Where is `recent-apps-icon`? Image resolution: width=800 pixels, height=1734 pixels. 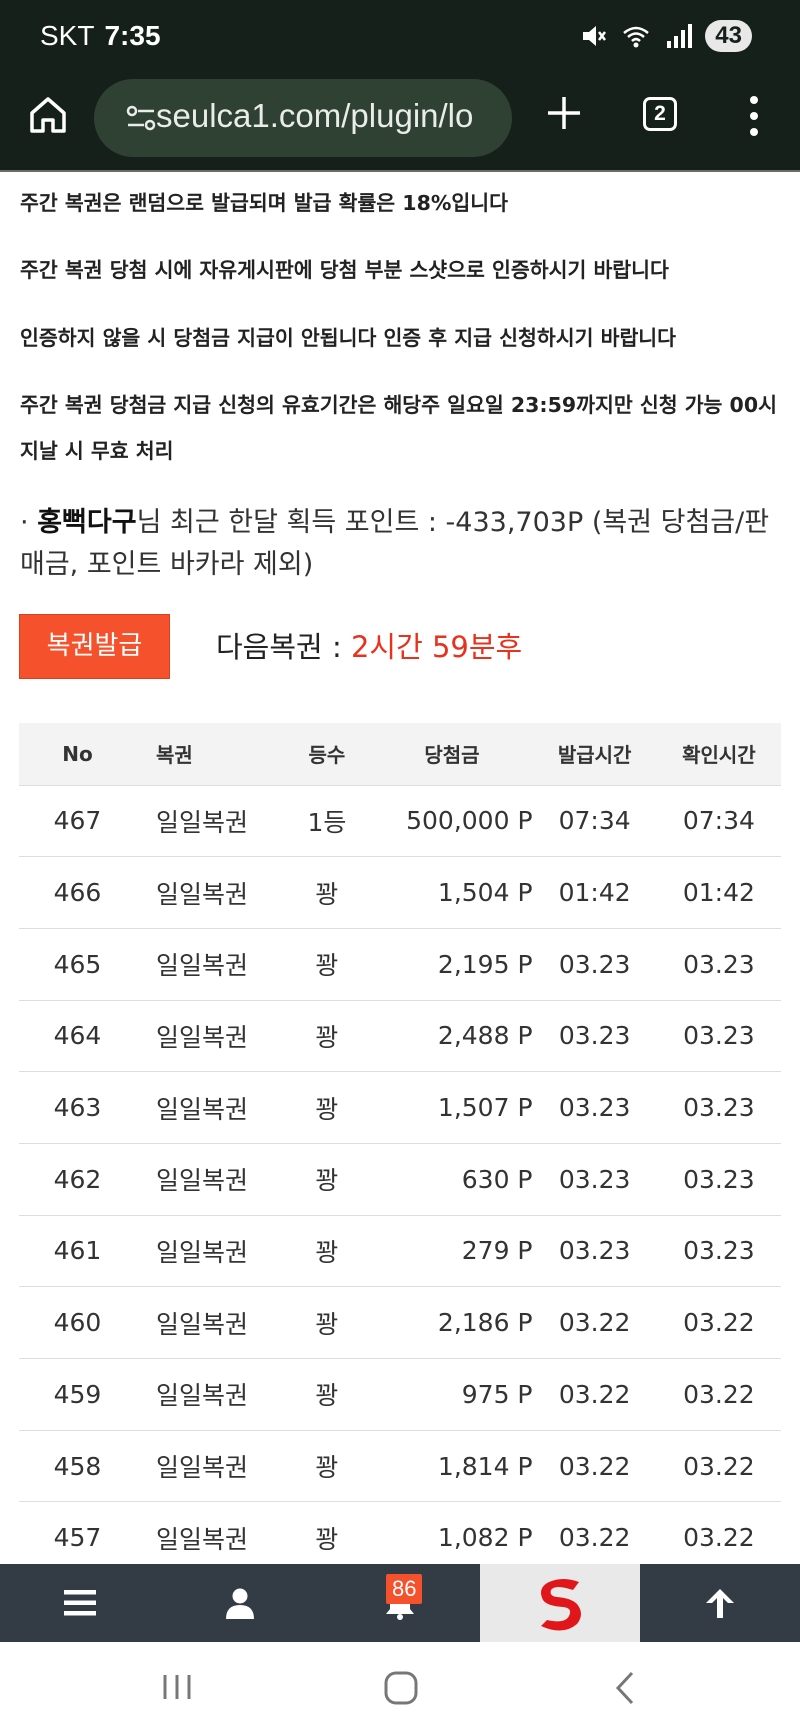 recent-apps-icon is located at coordinates (177, 1687).